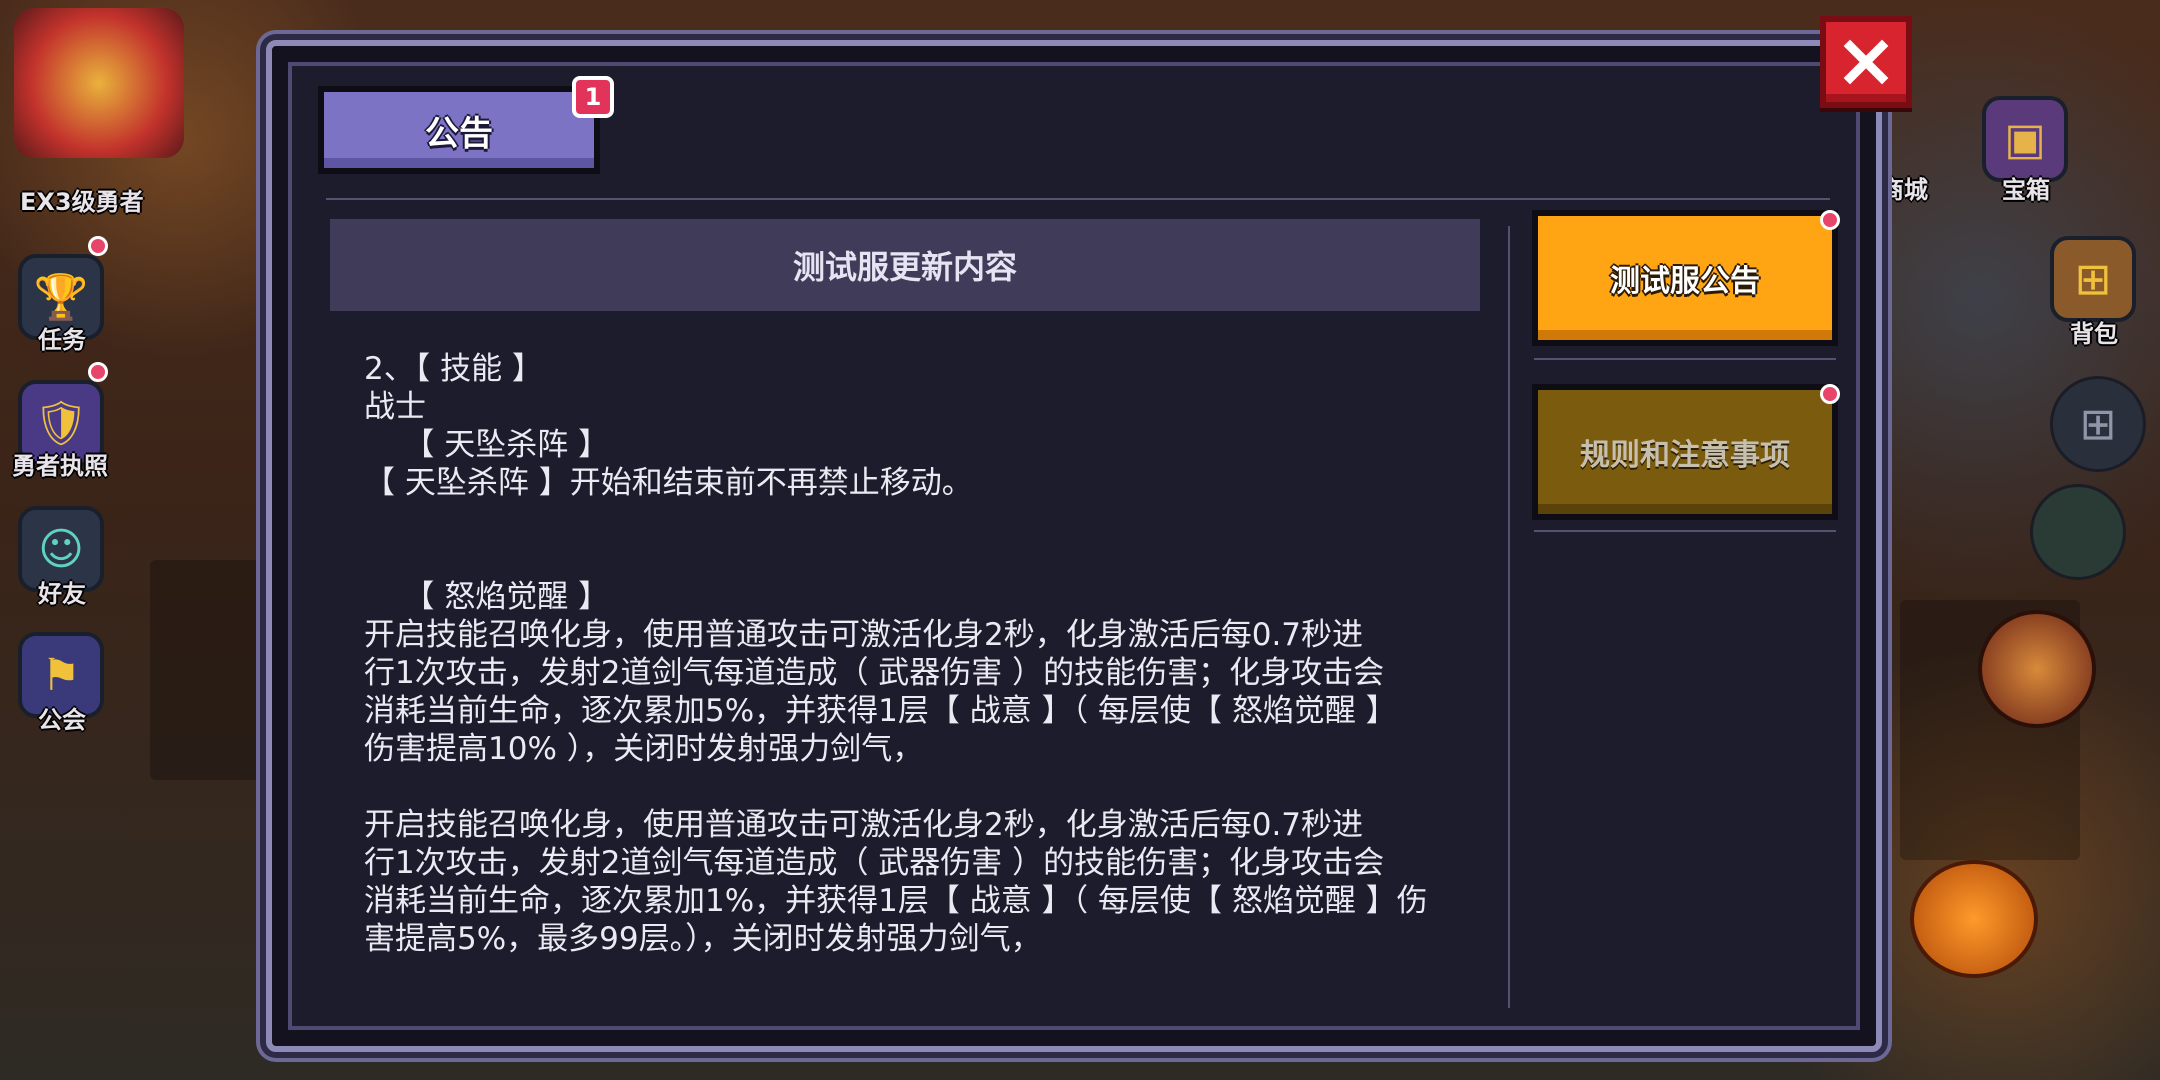  What do you see at coordinates (2025, 139) in the screenshot?
I see `chest-icon: ▣` at bounding box center [2025, 139].